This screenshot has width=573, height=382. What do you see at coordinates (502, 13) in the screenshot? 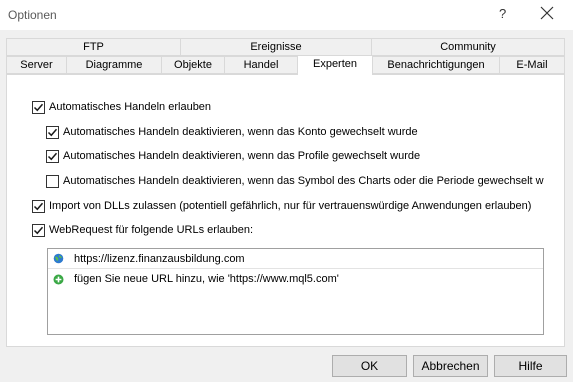
I see `help-icon: ?` at bounding box center [502, 13].